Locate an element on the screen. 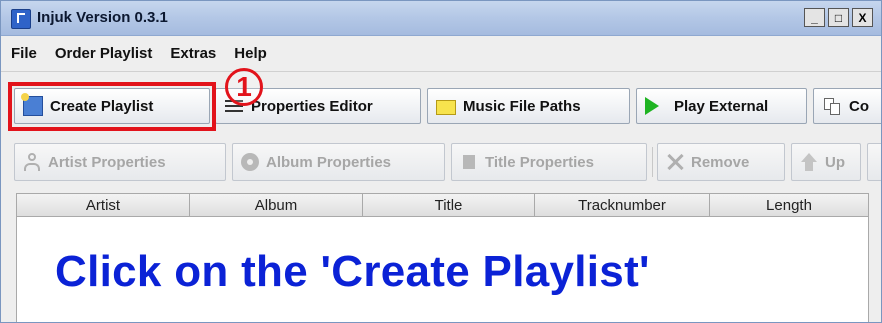 The height and width of the screenshot is (323, 882). title-bar: Injuk Version 0.3.1 _ □ X is located at coordinates (441, 18).